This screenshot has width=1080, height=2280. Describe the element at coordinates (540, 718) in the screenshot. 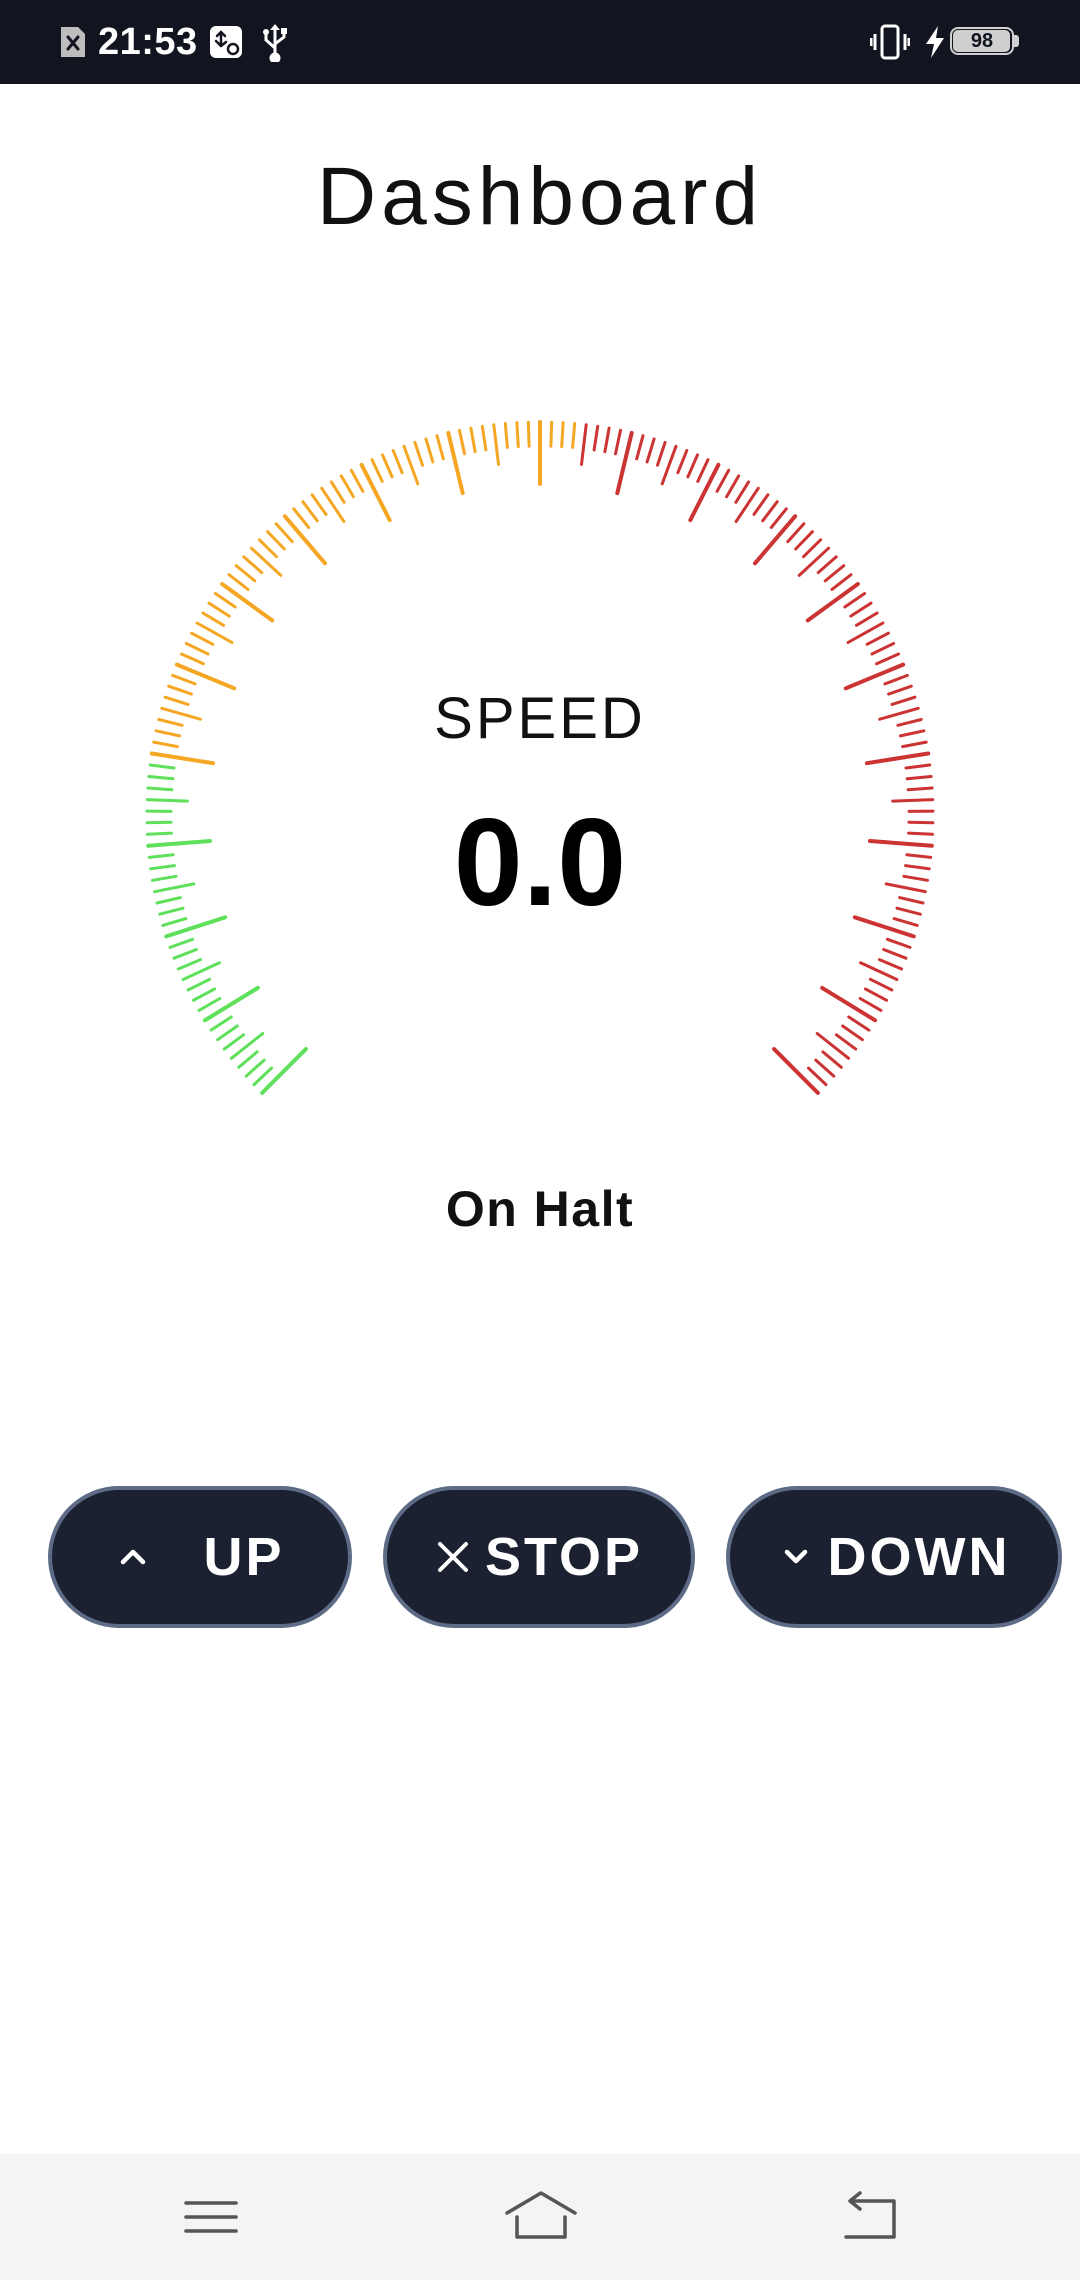

I see `gauge-label: SPEED` at that location.